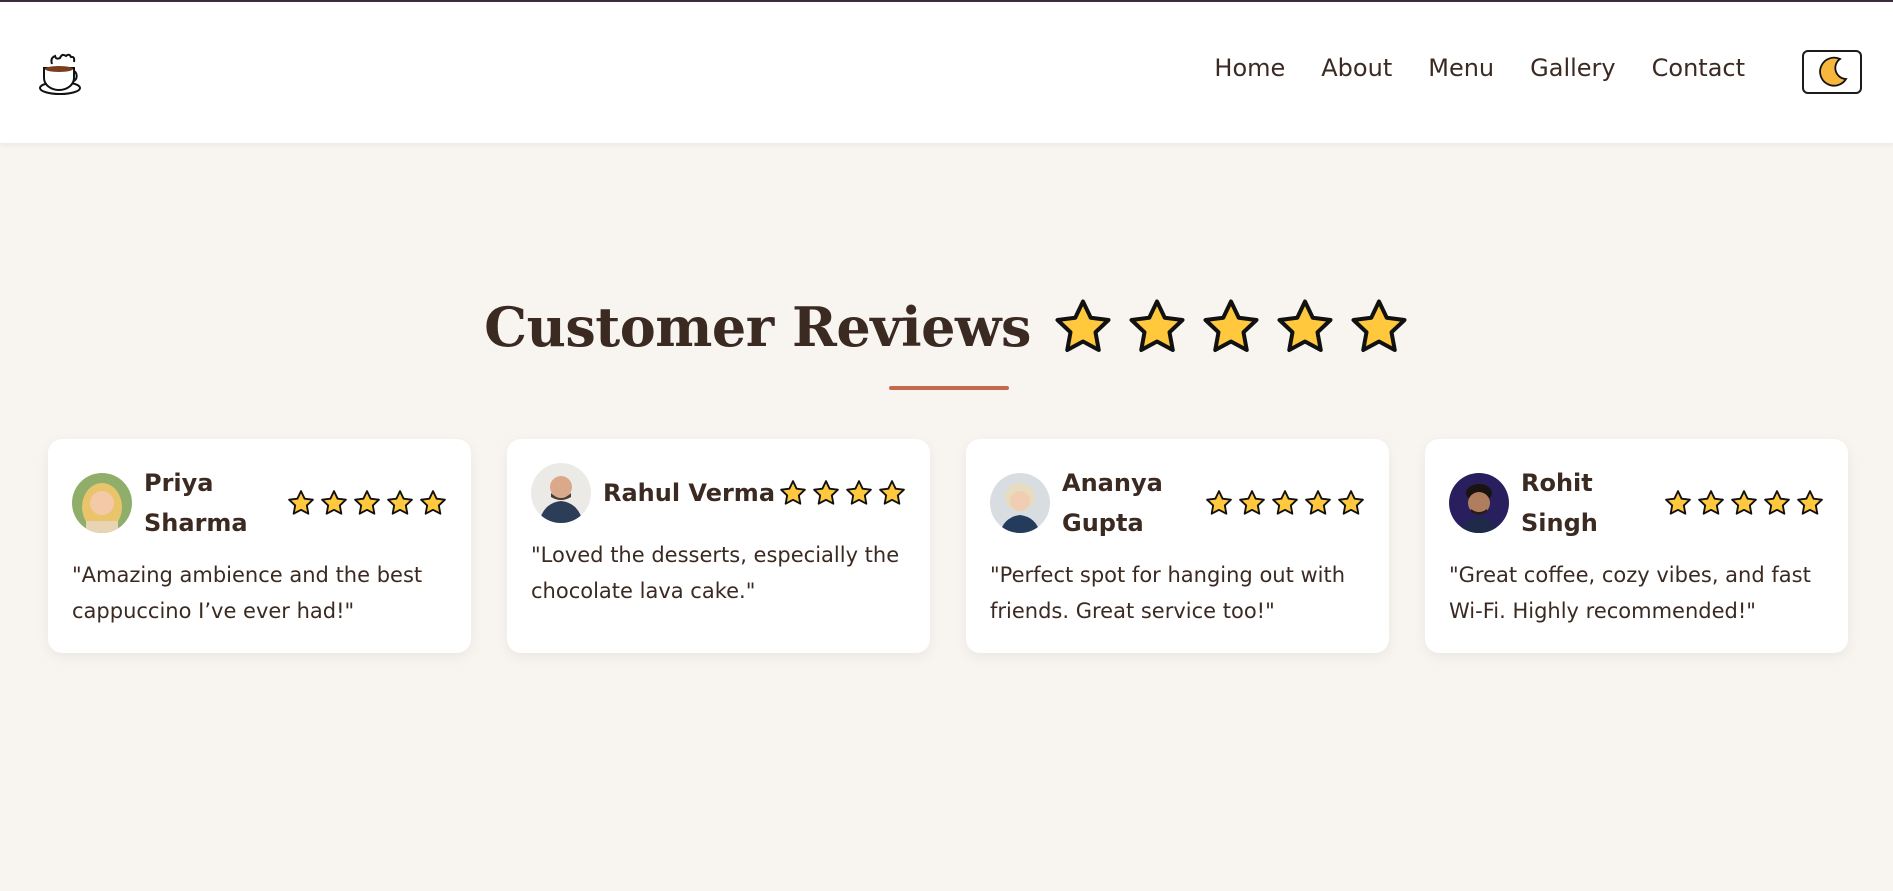 This screenshot has height=891, width=1893. I want to click on main-nav: Home About Menu Gallery Contact, so click(1479, 68).